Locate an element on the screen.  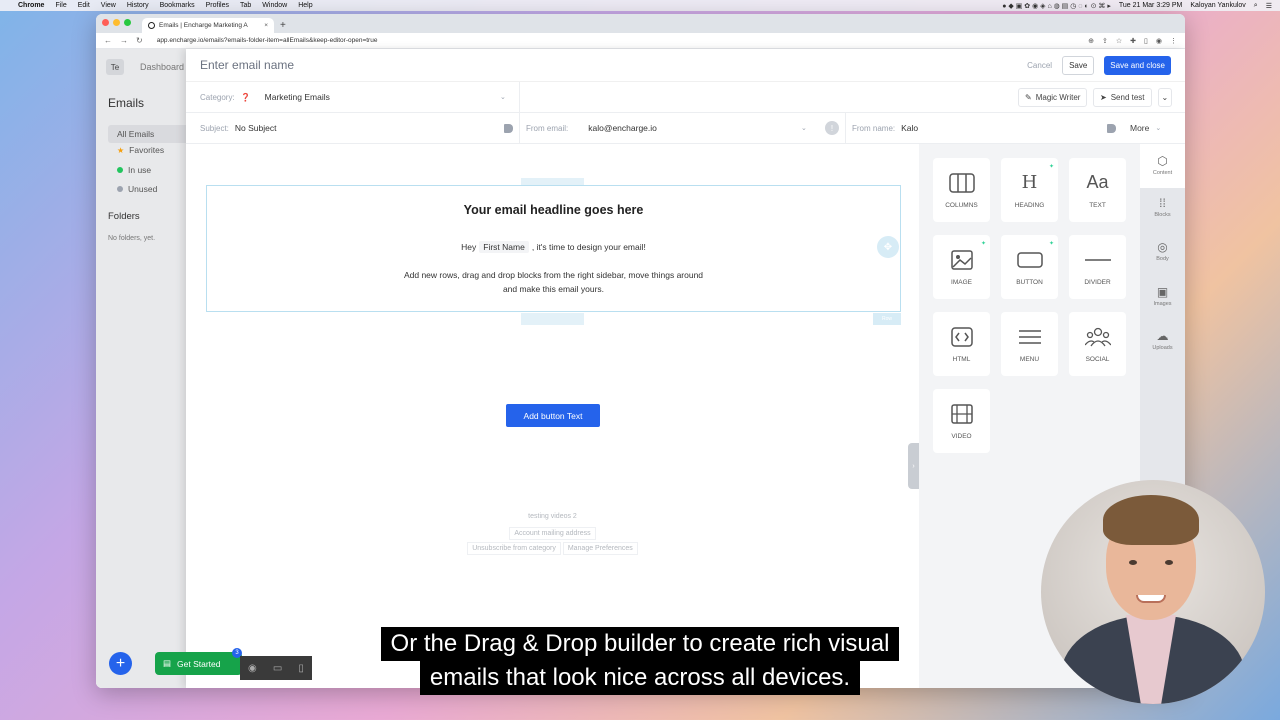
menu-app: Chrome is located at coordinates (31, 5).